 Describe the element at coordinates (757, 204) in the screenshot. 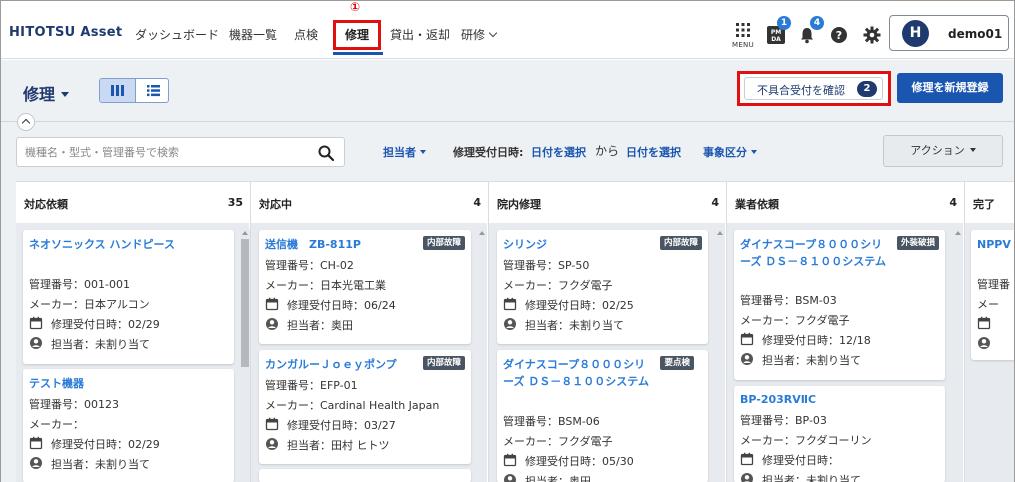

I see `column-title: 業者依頼` at that location.